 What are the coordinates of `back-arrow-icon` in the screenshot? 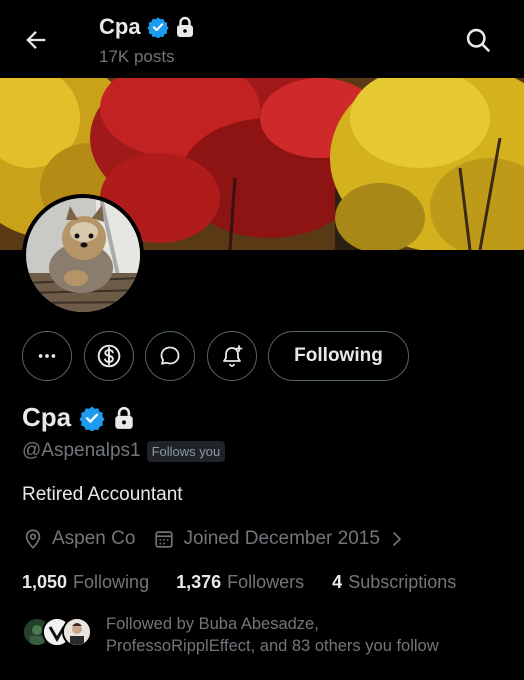 It's located at (36, 40).